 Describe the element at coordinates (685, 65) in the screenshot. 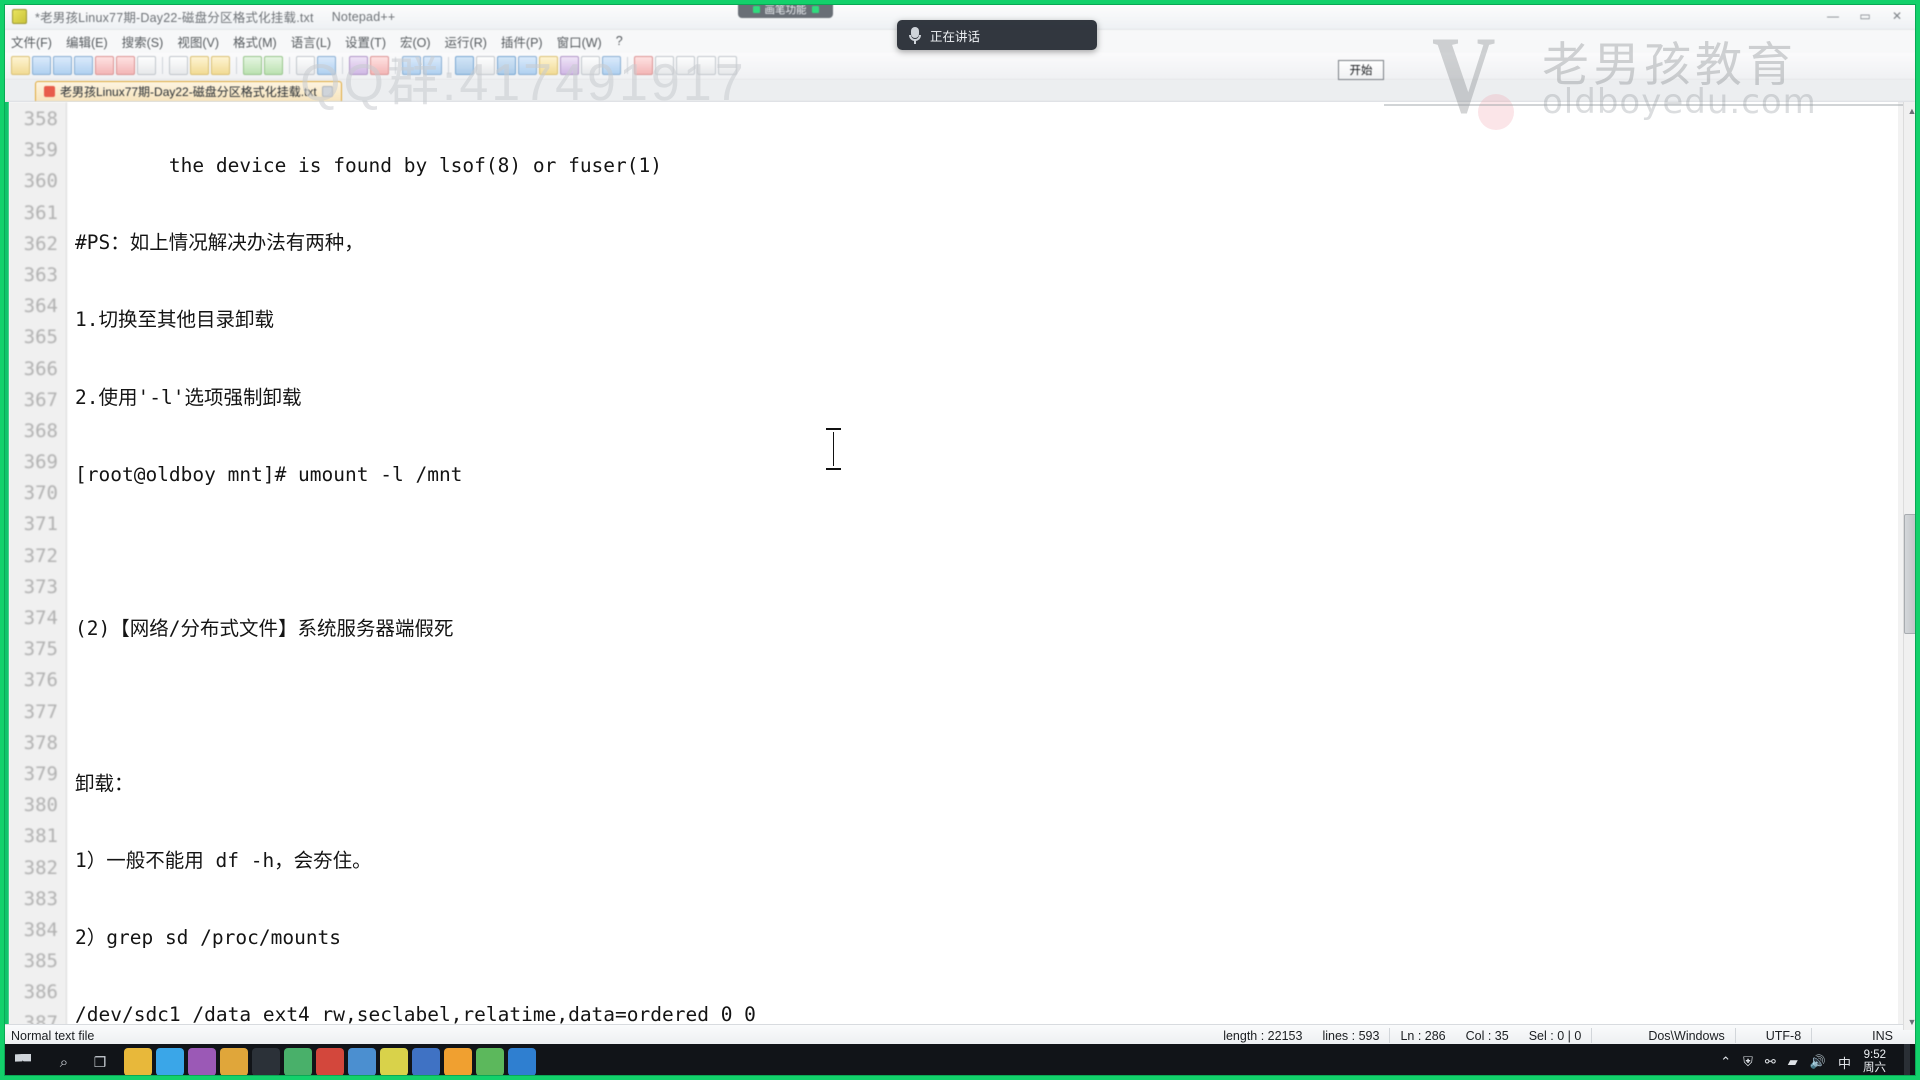

I see `playback-macro-icon` at that location.